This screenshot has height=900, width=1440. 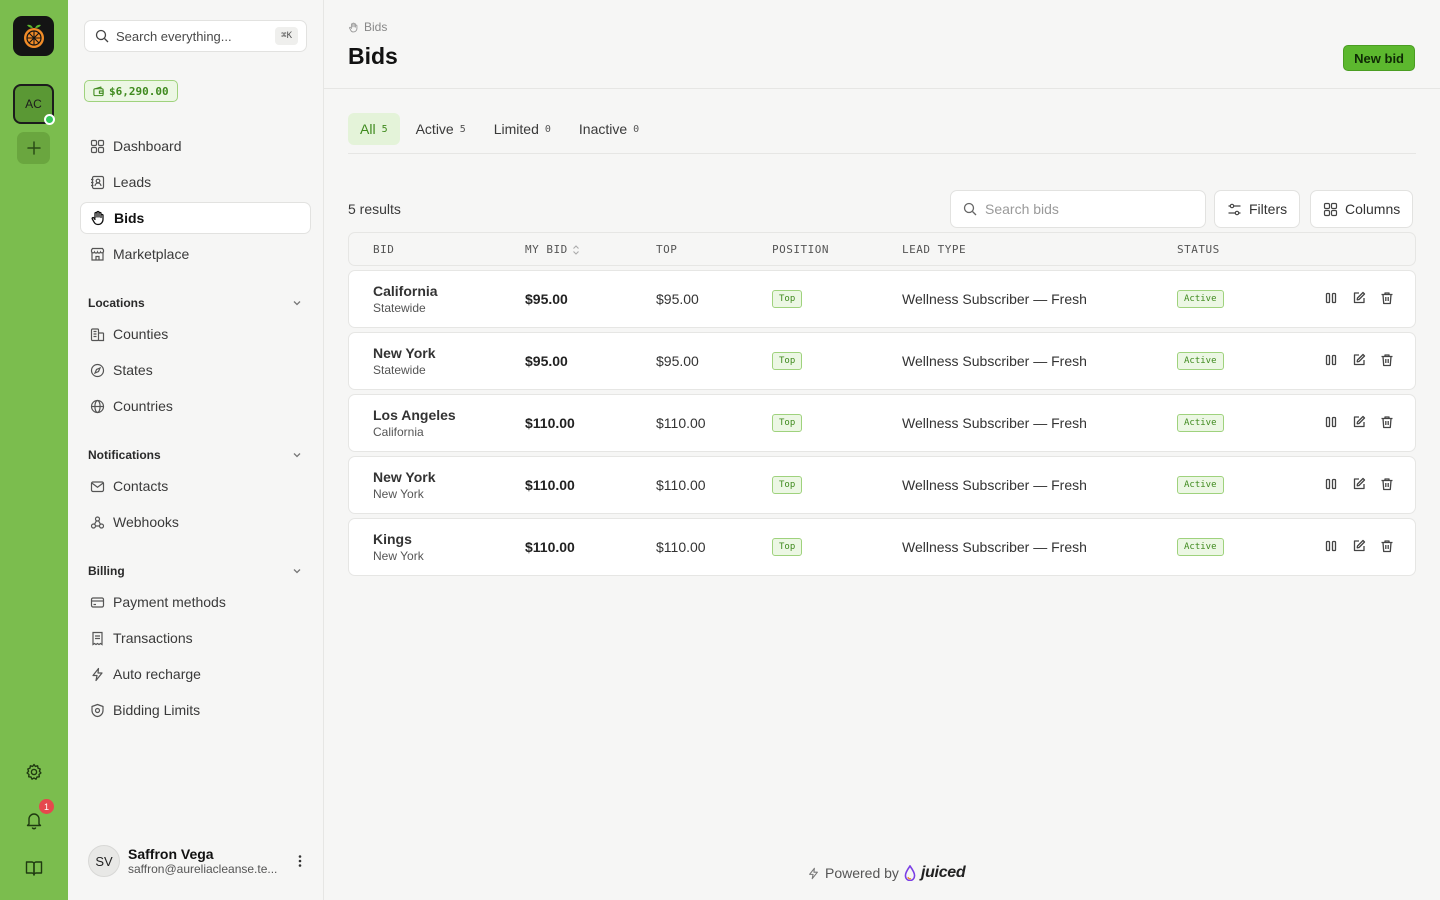 What do you see at coordinates (97, 406) in the screenshot?
I see `globe-icon` at bounding box center [97, 406].